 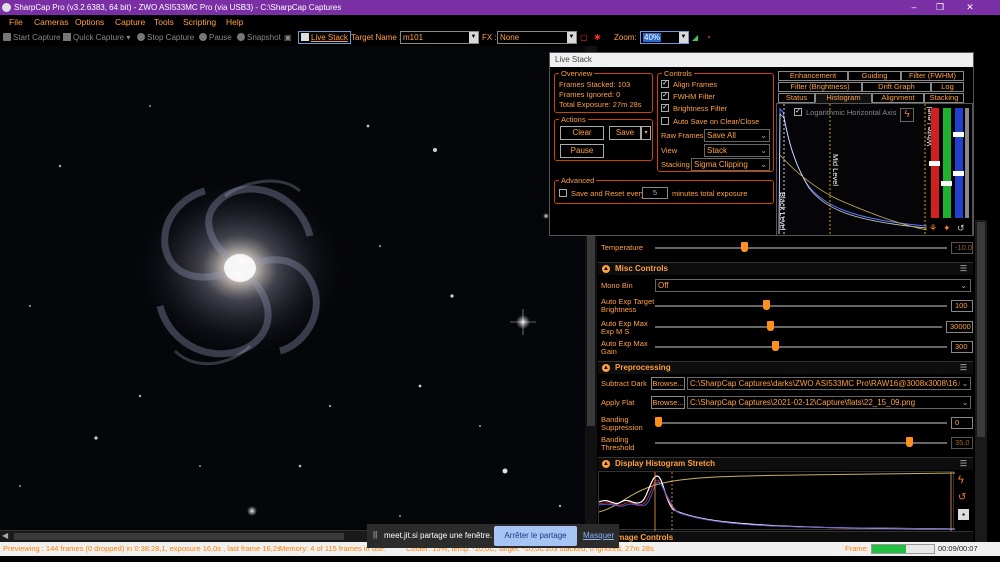 What do you see at coordinates (785, 536) in the screenshot?
I see `image-controls-header: ▲ Image Controls` at bounding box center [785, 536].